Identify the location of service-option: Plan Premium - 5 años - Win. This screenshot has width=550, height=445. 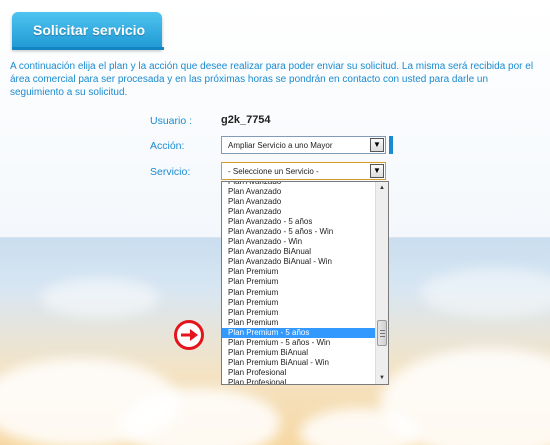
(299, 343).